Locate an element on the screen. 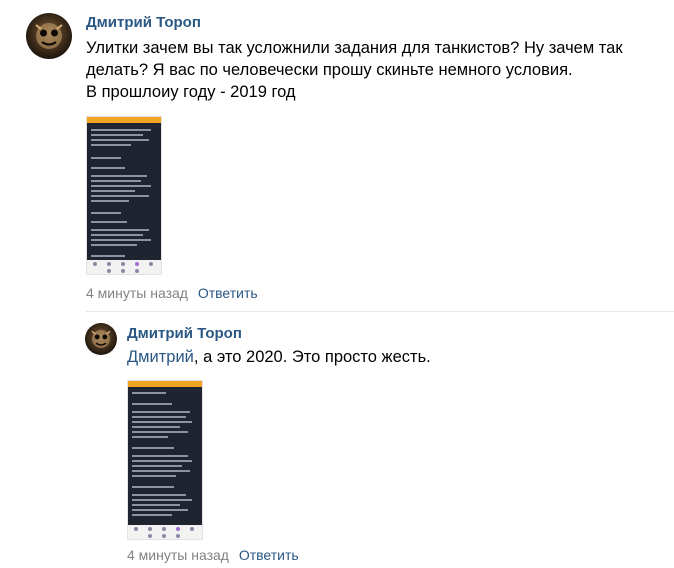 The height and width of the screenshot is (568, 674). mention-link: Дмитрий is located at coordinates (160, 357).